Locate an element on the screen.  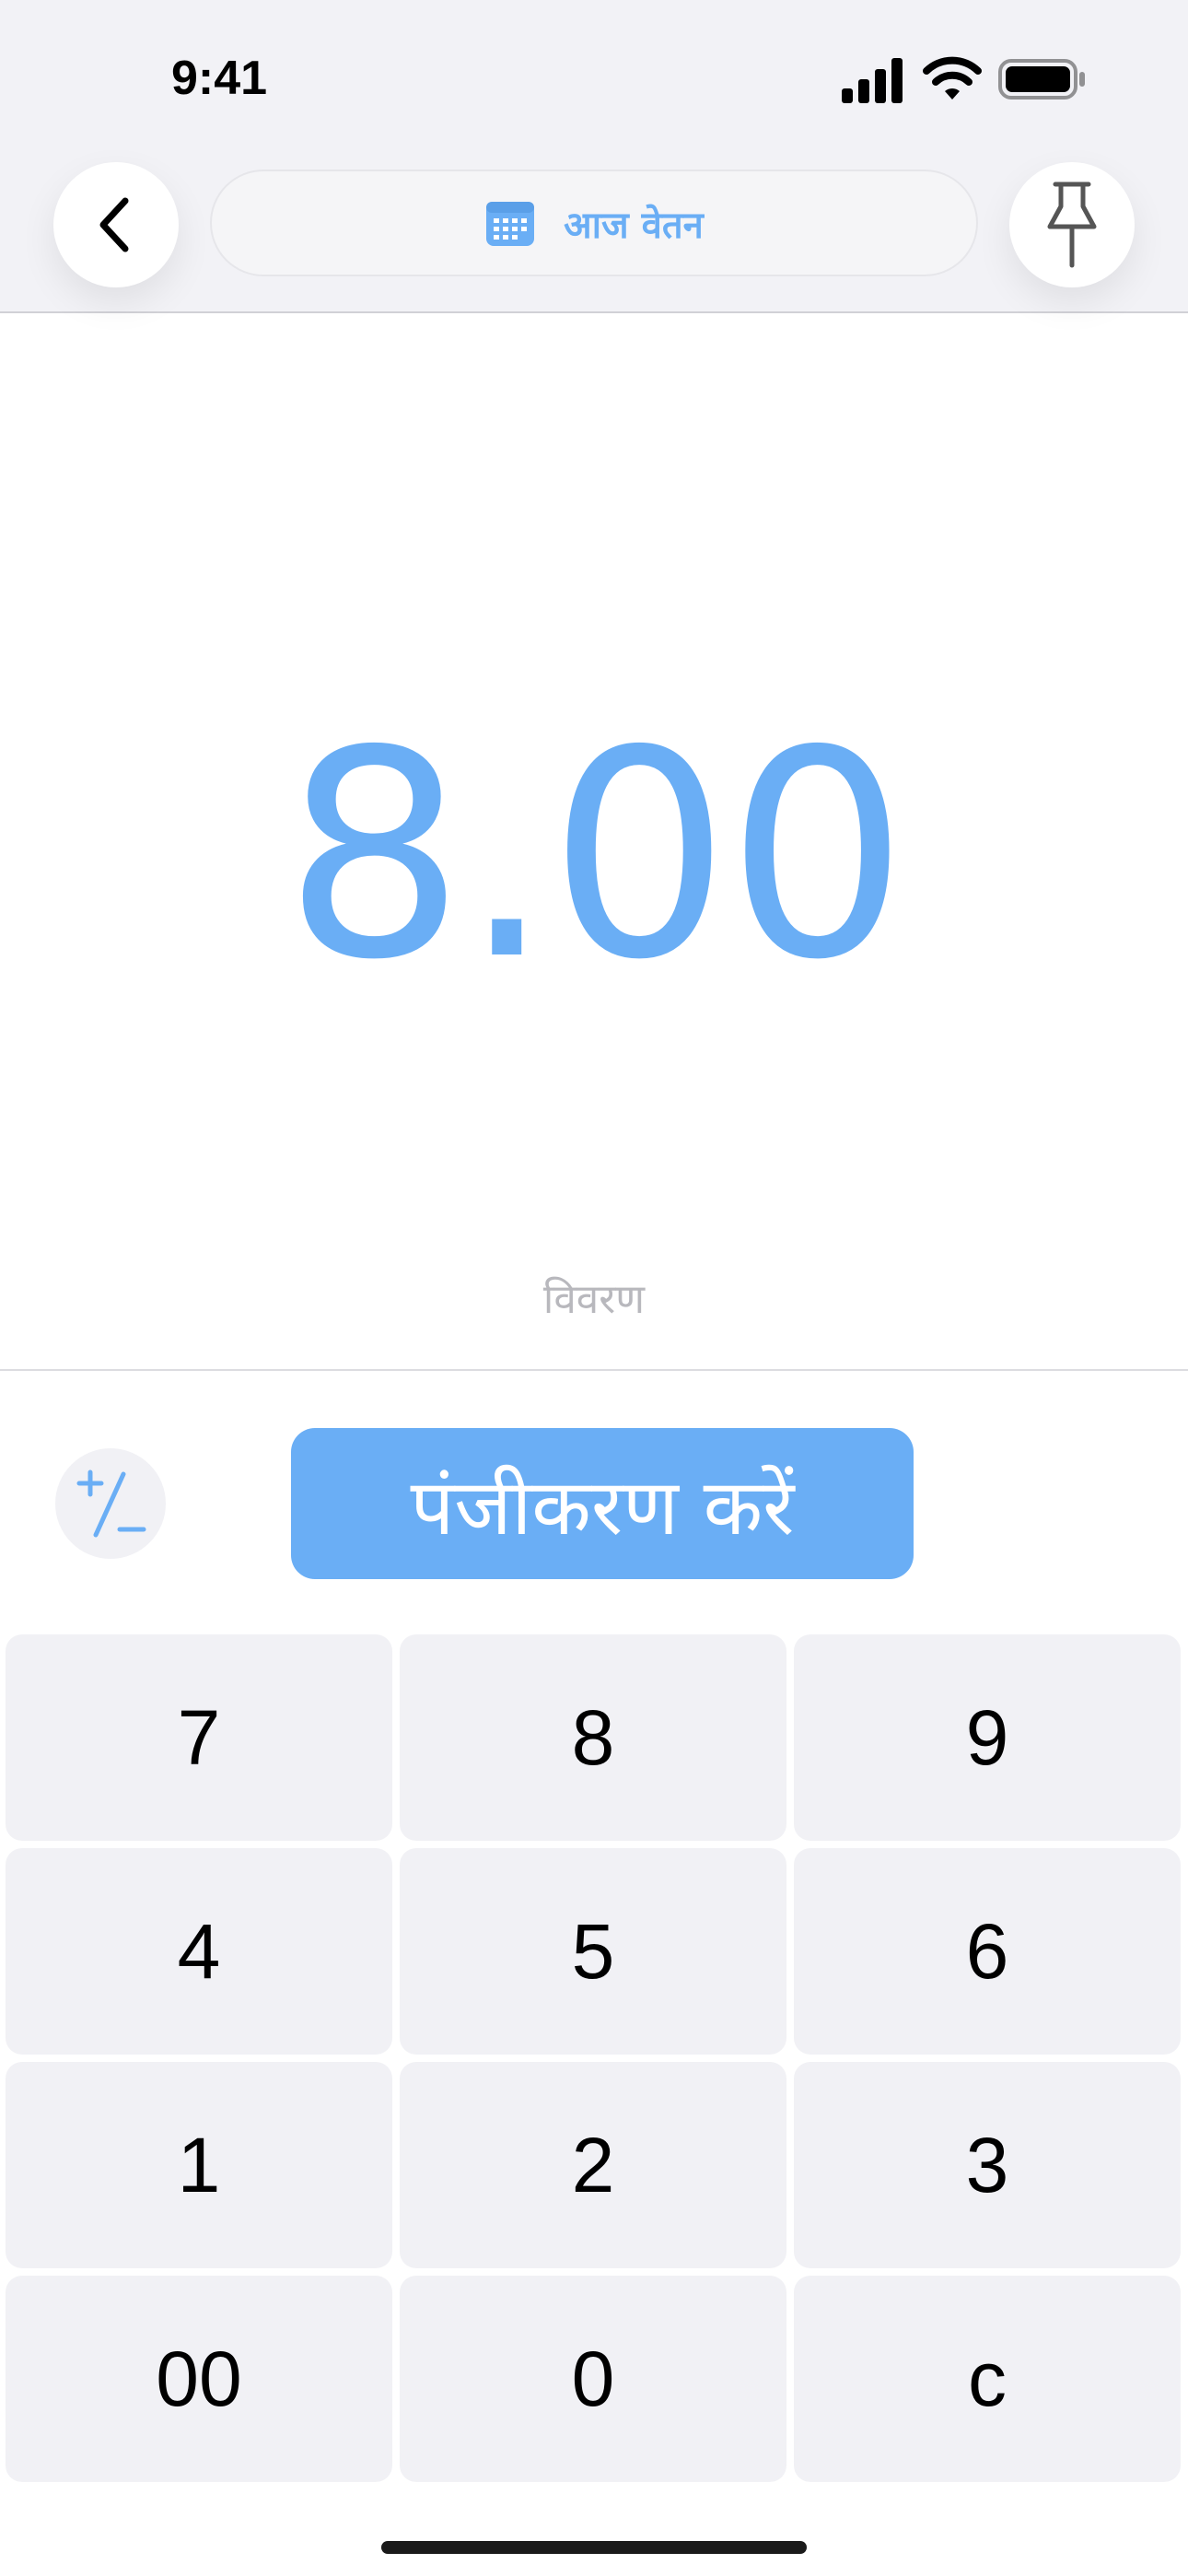
key-00: 00 is located at coordinates (199, 2379).